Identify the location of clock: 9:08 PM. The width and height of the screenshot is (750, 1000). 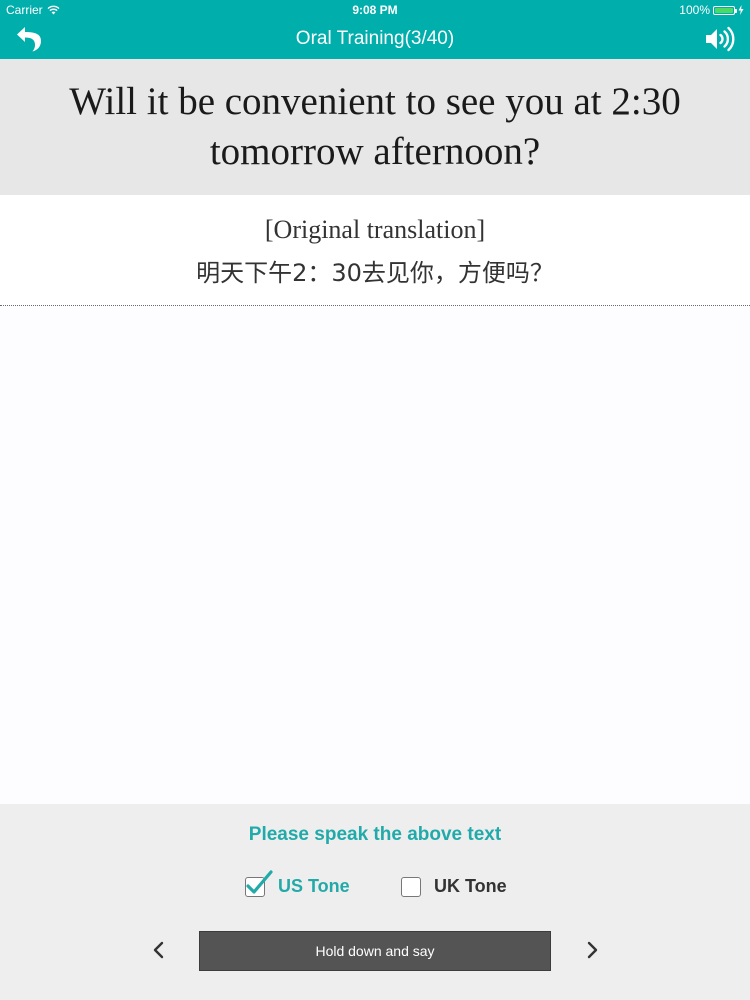
(375, 10).